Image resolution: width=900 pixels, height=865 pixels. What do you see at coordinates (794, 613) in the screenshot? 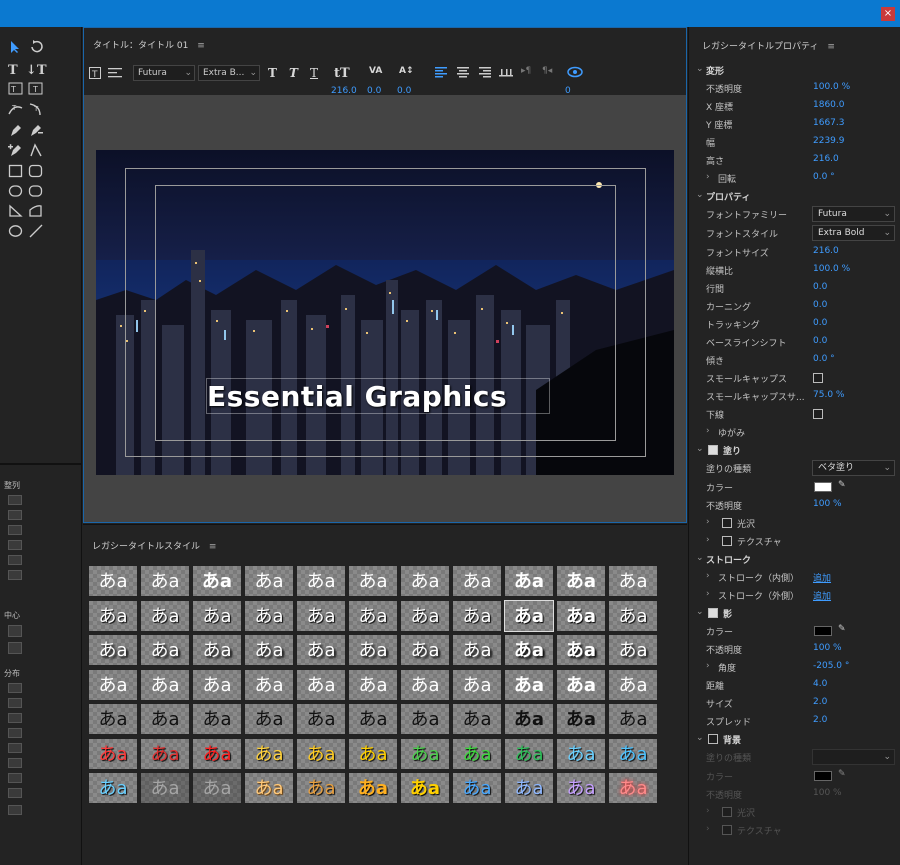
I see `section-shadow: ⌄ 影` at bounding box center [794, 613].